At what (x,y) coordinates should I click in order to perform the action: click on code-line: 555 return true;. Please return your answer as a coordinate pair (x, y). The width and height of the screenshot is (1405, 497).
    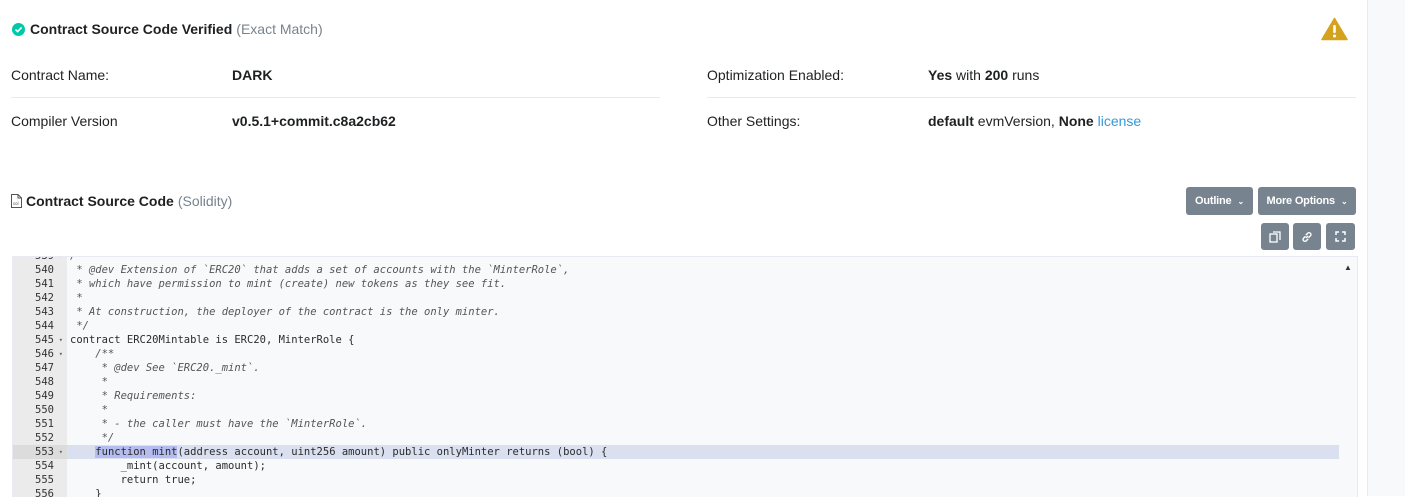
    Looking at the image, I should click on (676, 480).